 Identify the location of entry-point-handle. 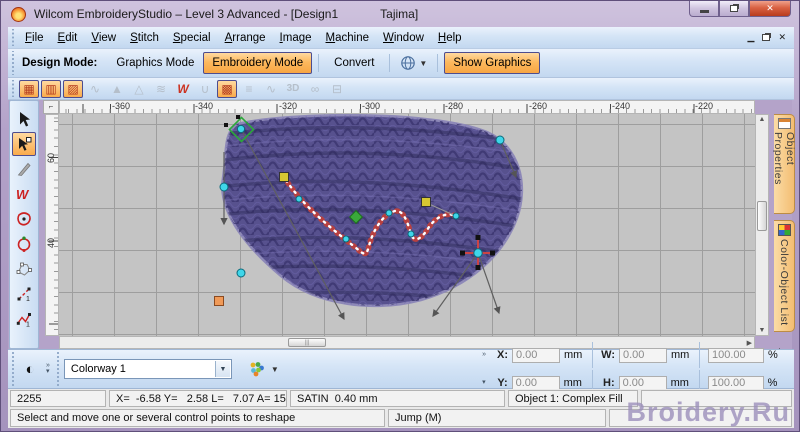
(284, 177).